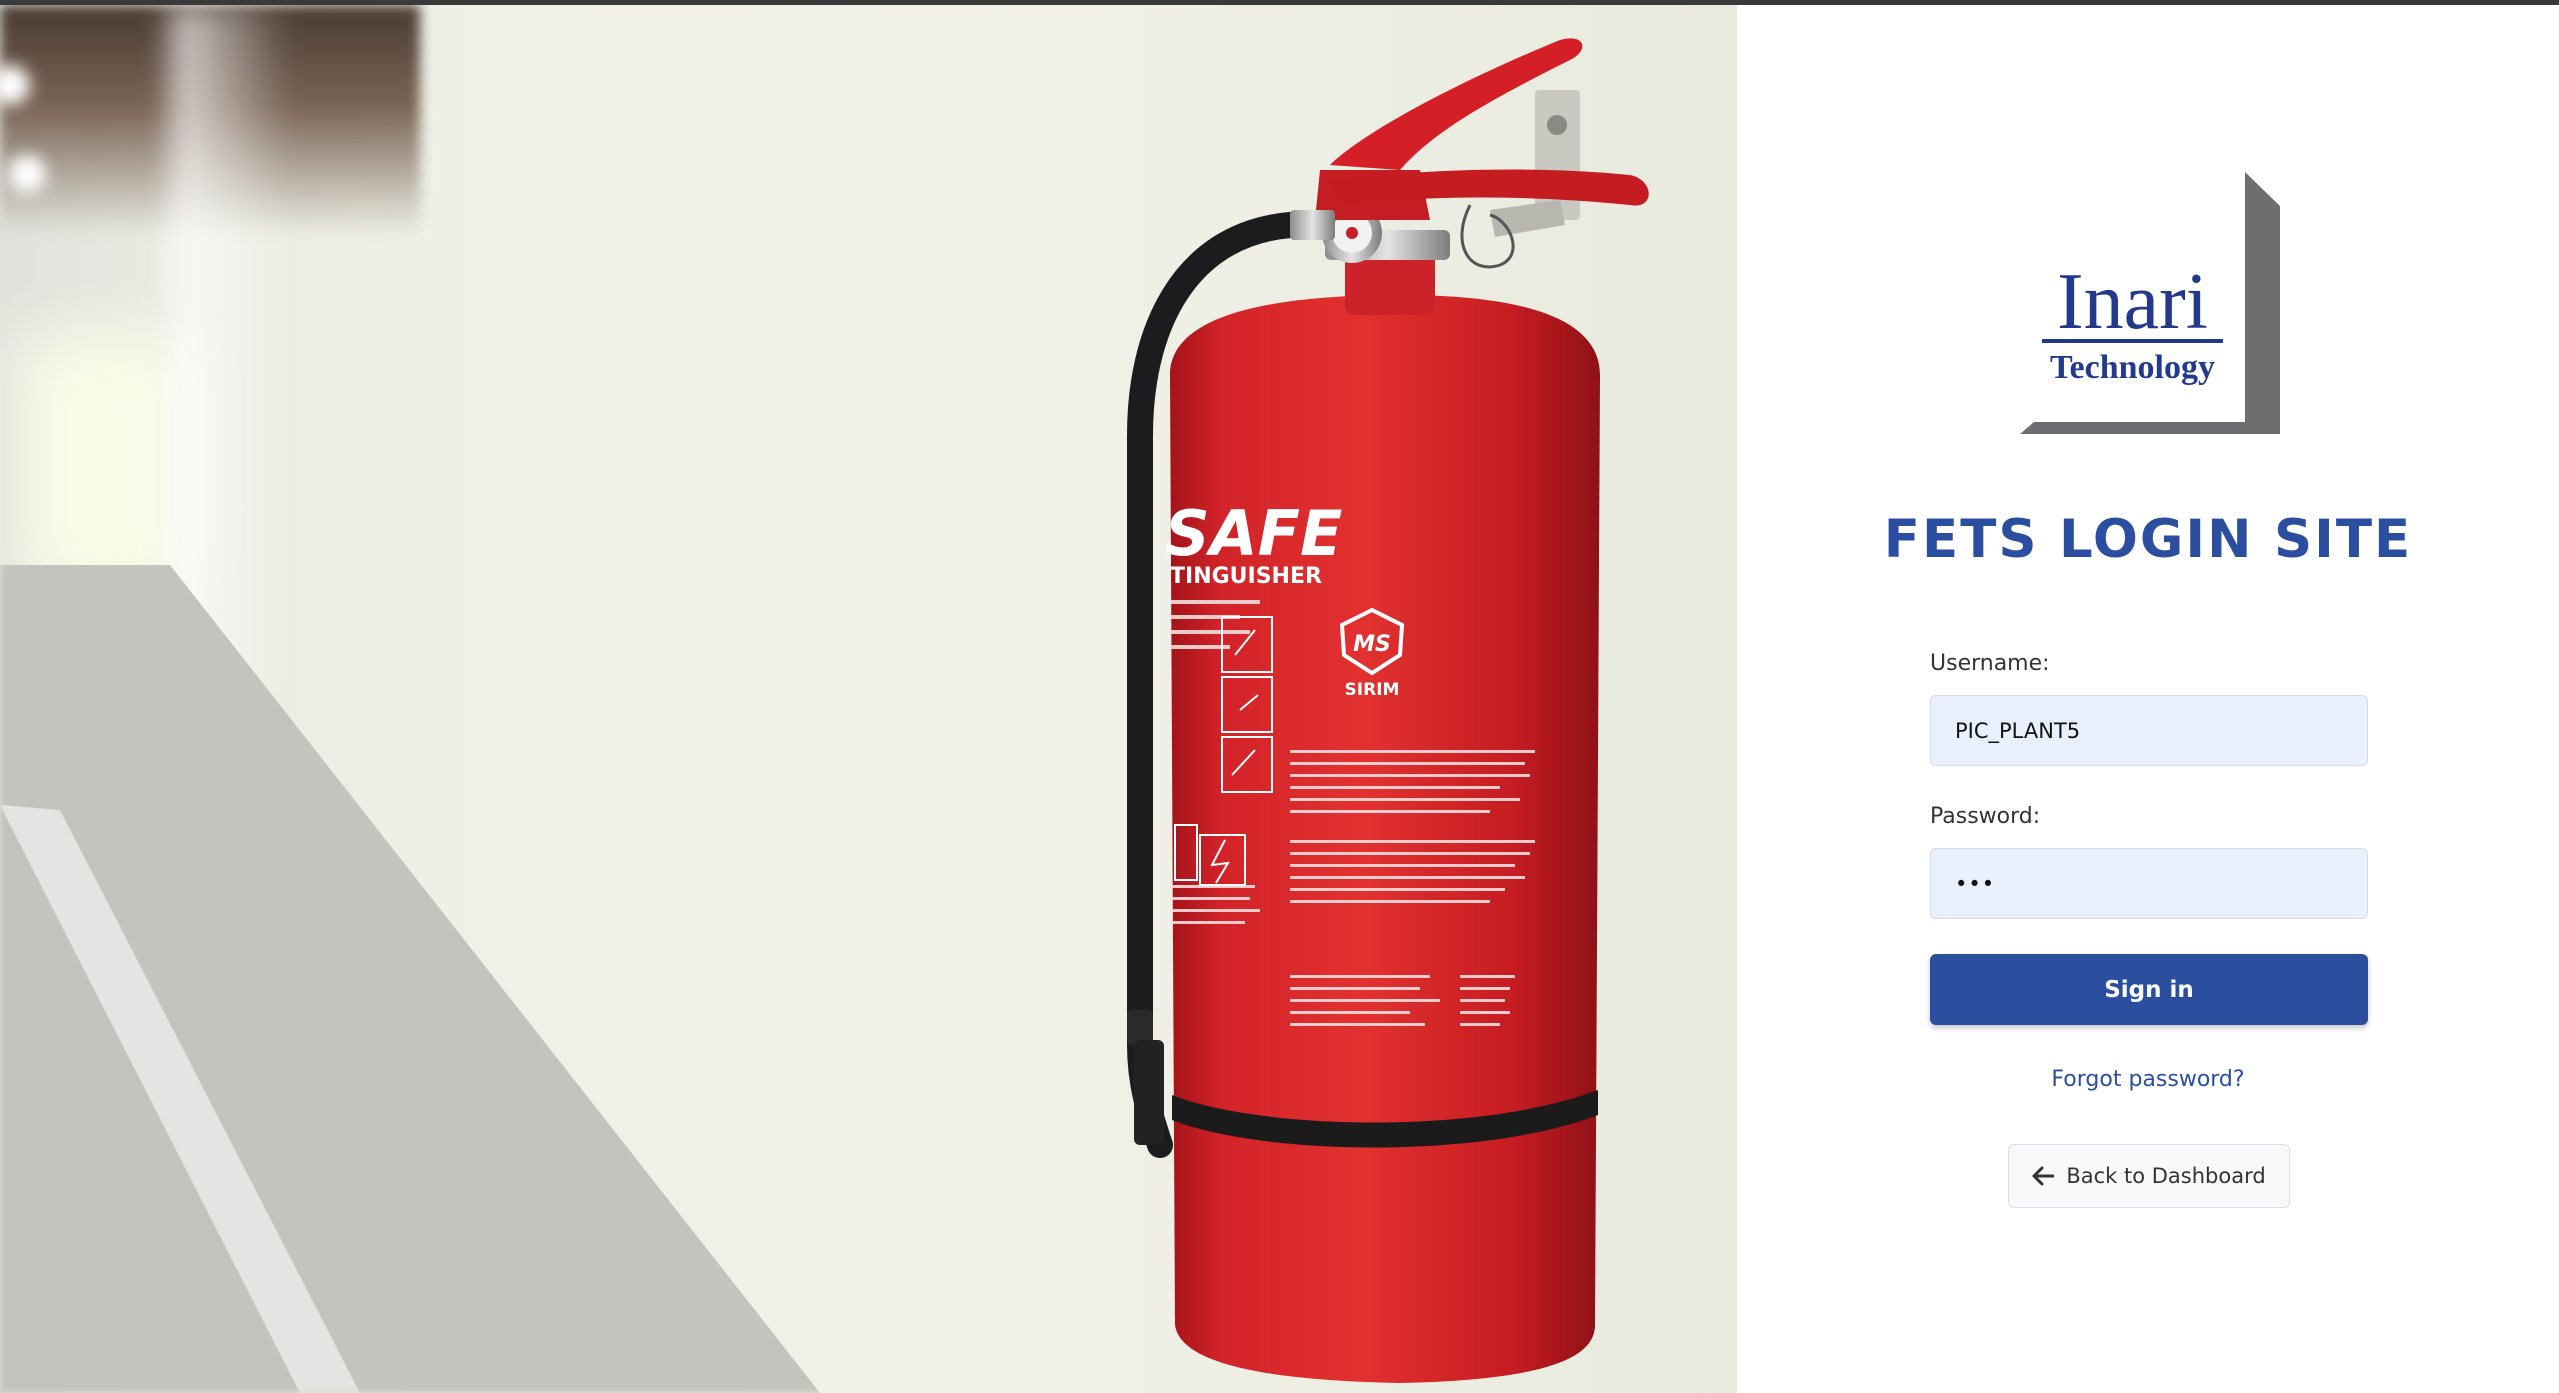 This screenshot has height=1393, width=2559. Describe the element at coordinates (2132, 341) in the screenshot. I see `logo-underline` at that location.